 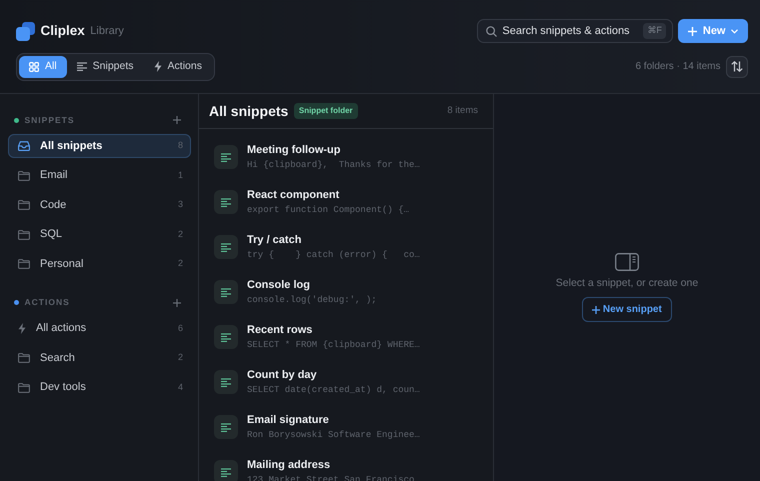 I want to click on sort-button, so click(x=737, y=67).